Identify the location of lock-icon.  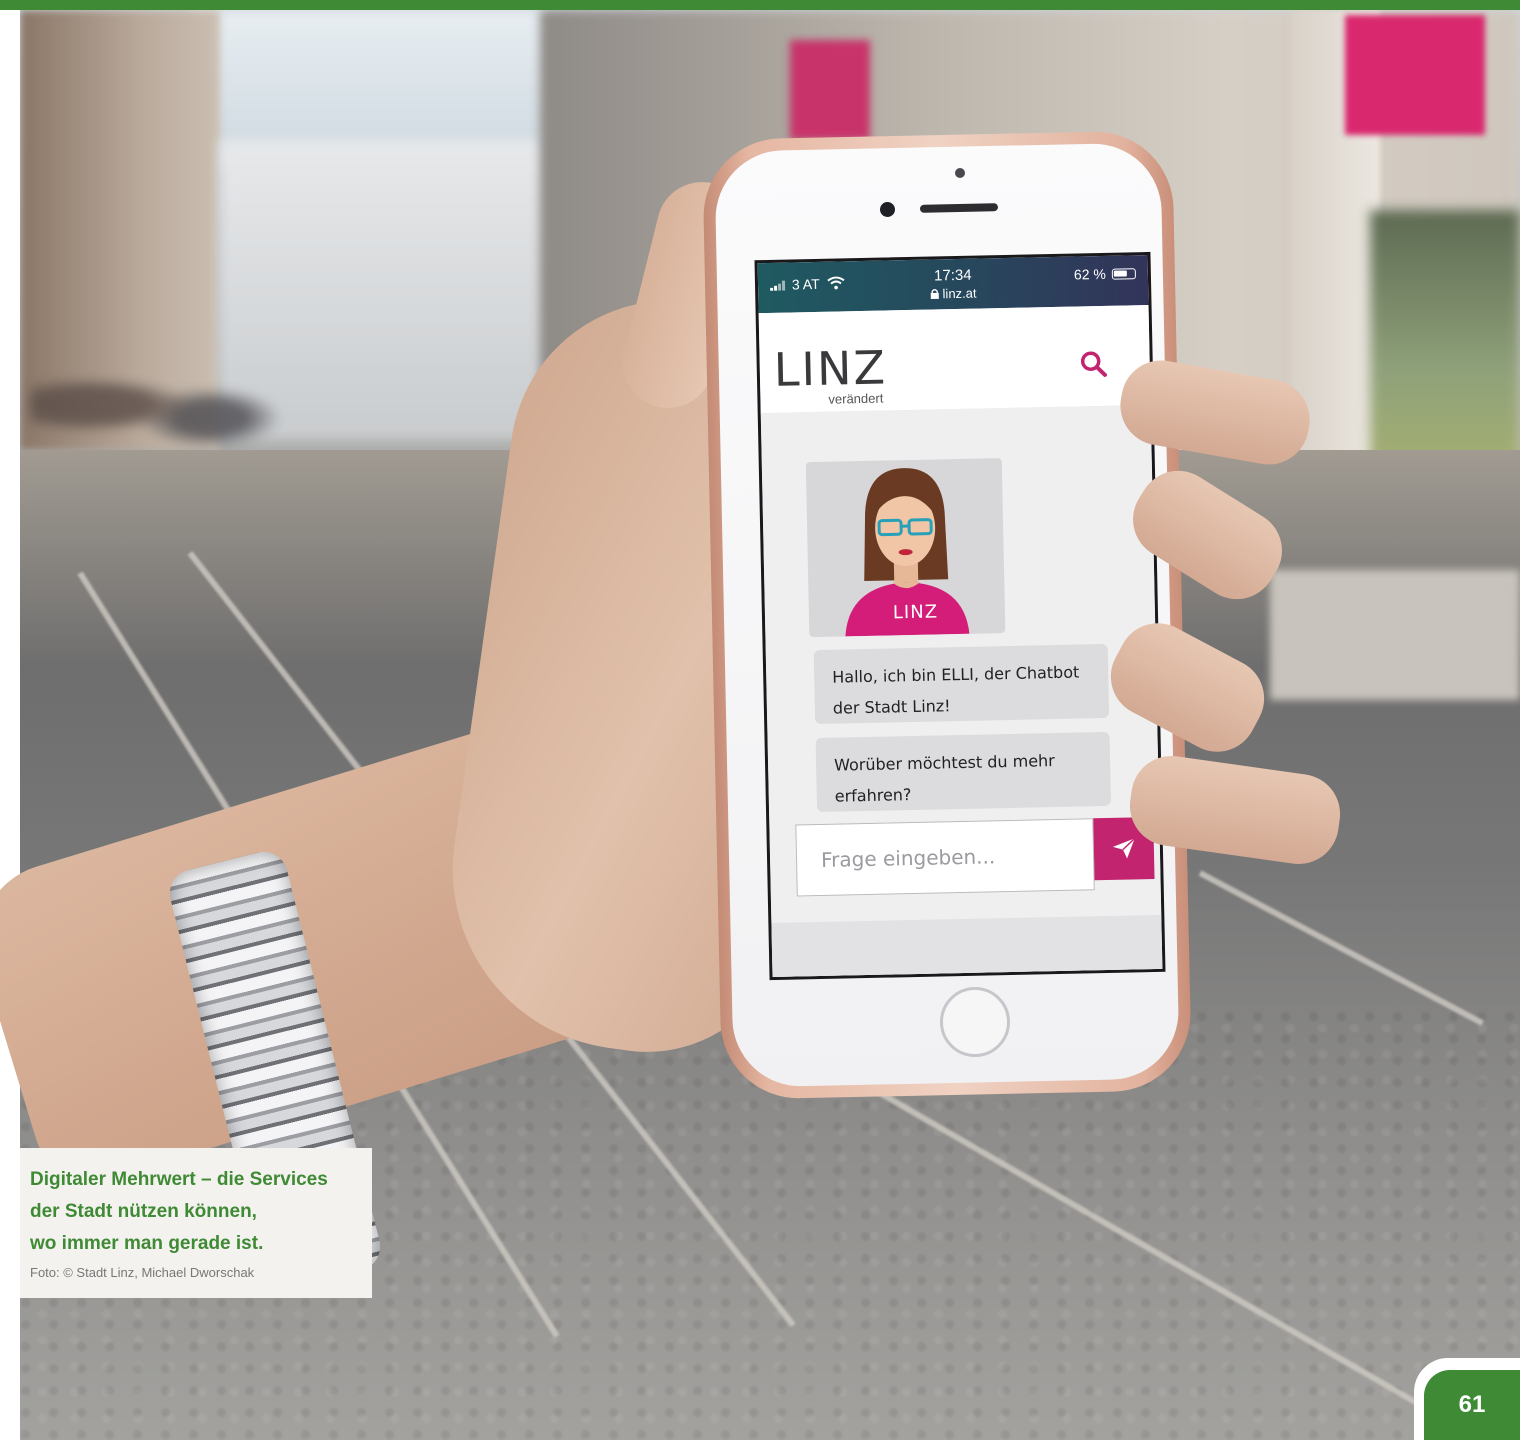
(934, 294).